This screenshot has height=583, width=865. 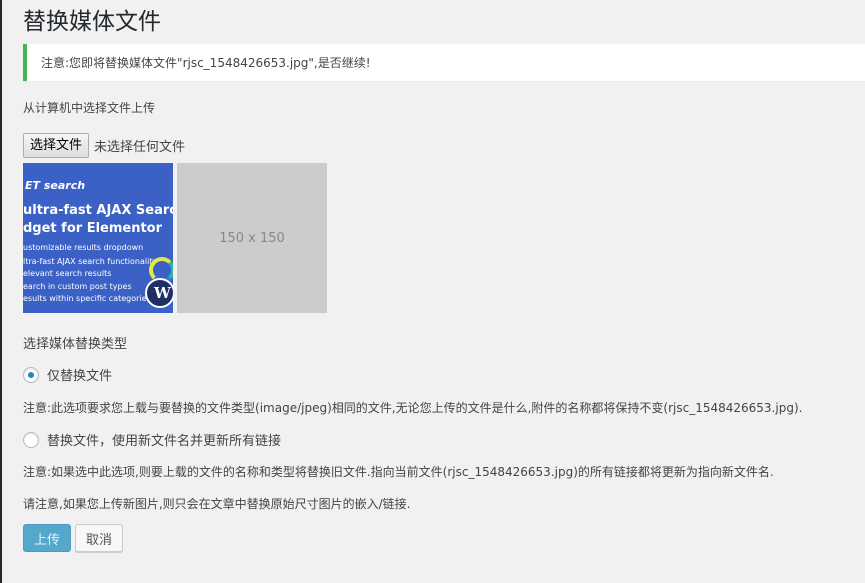 I want to click on upload-button: 上传, so click(x=47, y=538).